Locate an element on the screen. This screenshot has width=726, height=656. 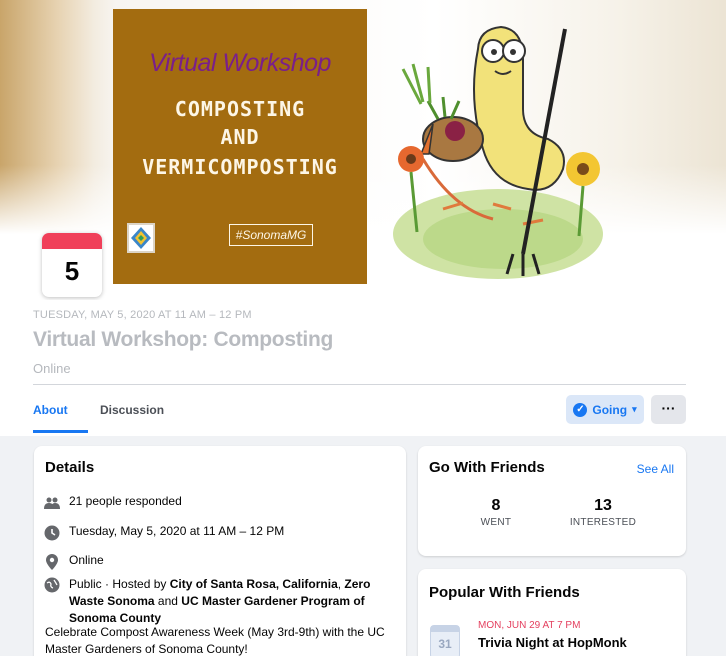
worm-with-pitchfork-icon is located at coordinates (498, 152).